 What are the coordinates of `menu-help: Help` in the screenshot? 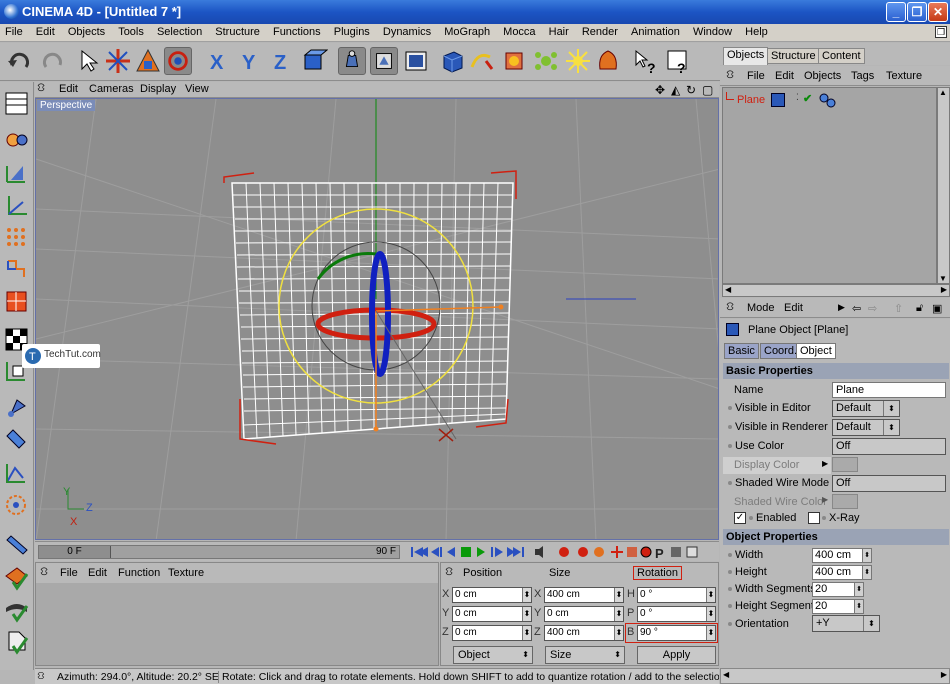 It's located at (756, 31).